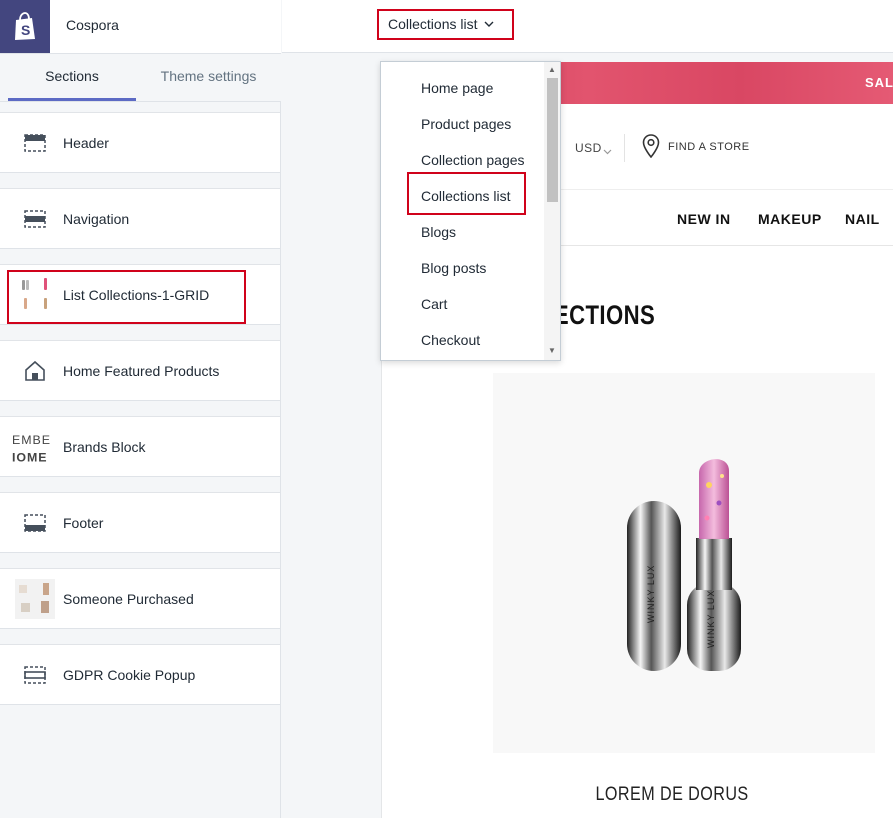 The image size is (893, 818). What do you see at coordinates (140, 142) in the screenshot?
I see `section-item-header: Header` at bounding box center [140, 142].